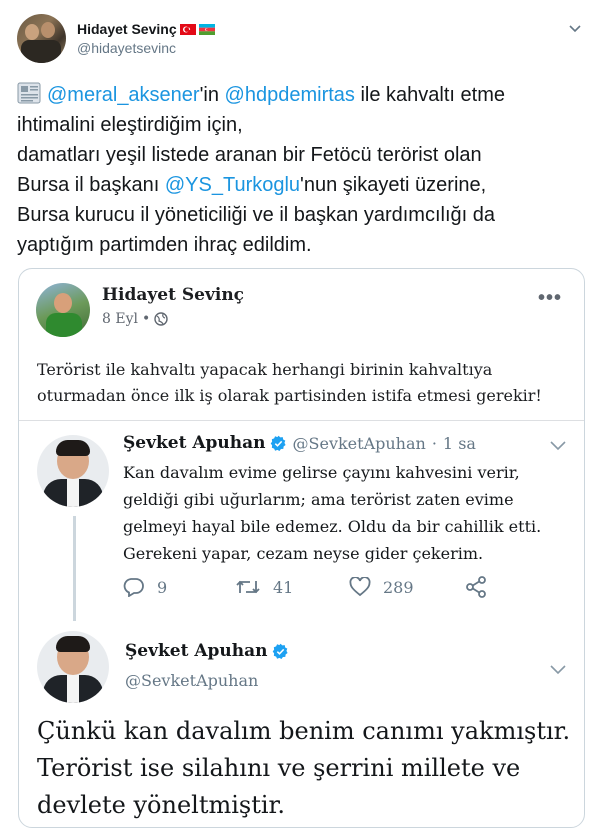  What do you see at coordinates (393, 185) in the screenshot?
I see `tweet-text-segment: 'nun şikayeti üzerine,` at bounding box center [393, 185].